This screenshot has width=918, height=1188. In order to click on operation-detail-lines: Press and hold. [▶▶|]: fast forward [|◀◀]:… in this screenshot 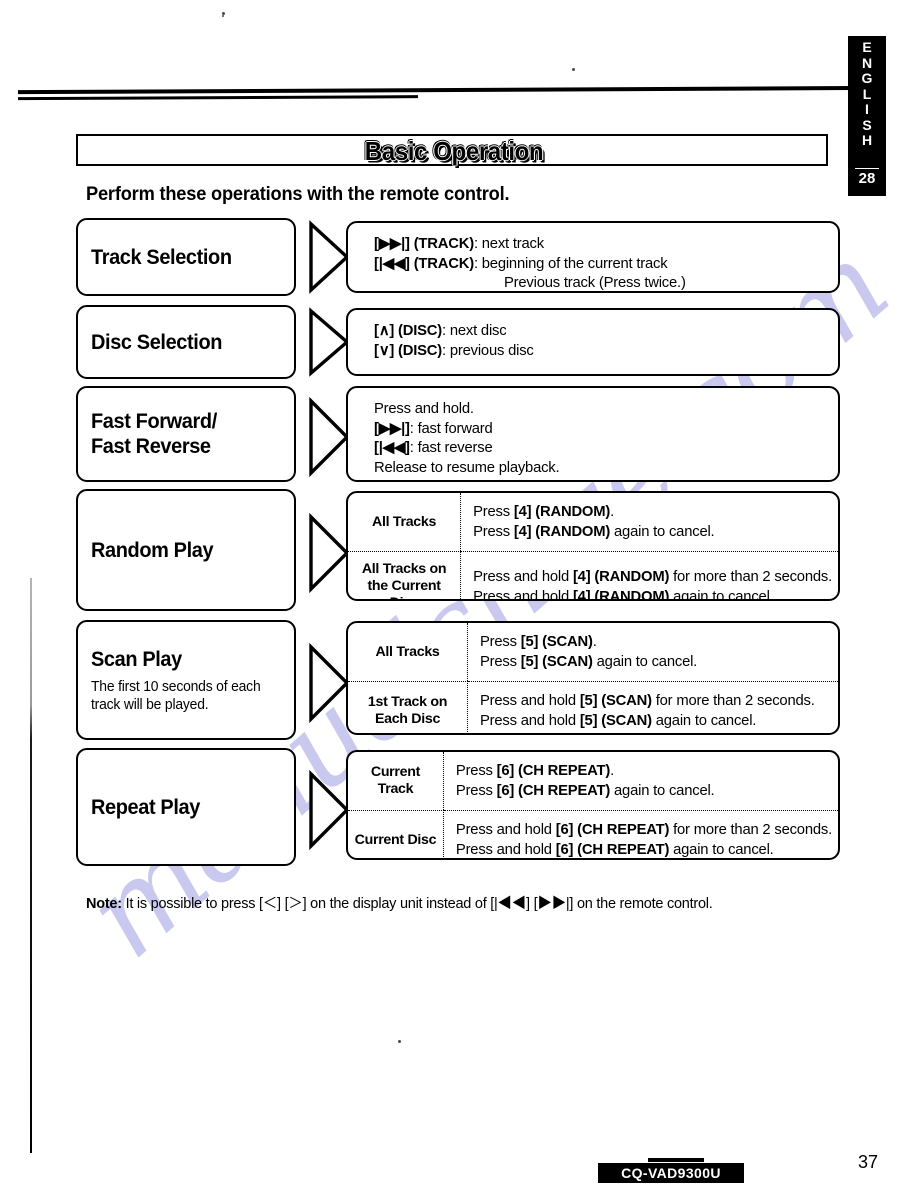, I will do `click(593, 434)`.